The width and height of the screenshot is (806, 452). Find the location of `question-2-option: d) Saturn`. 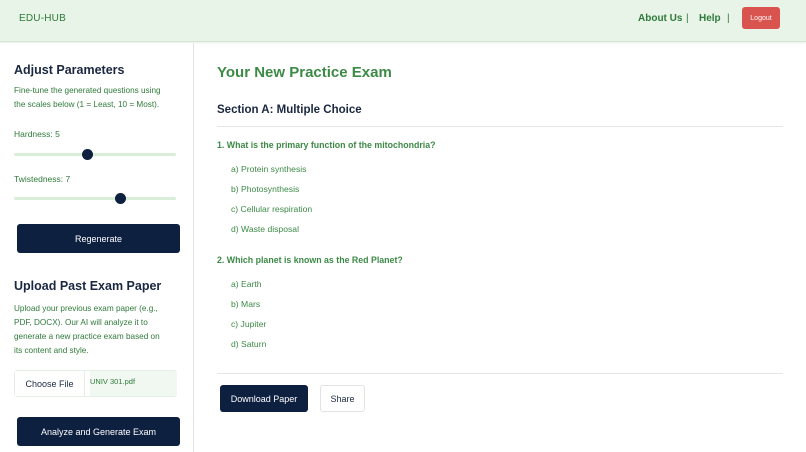

question-2-option: d) Saturn is located at coordinates (249, 344).